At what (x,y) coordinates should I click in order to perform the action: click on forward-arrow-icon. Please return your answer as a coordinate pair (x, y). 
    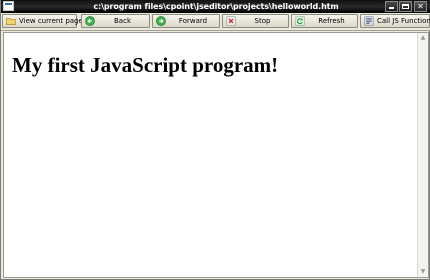
    Looking at the image, I should click on (161, 21).